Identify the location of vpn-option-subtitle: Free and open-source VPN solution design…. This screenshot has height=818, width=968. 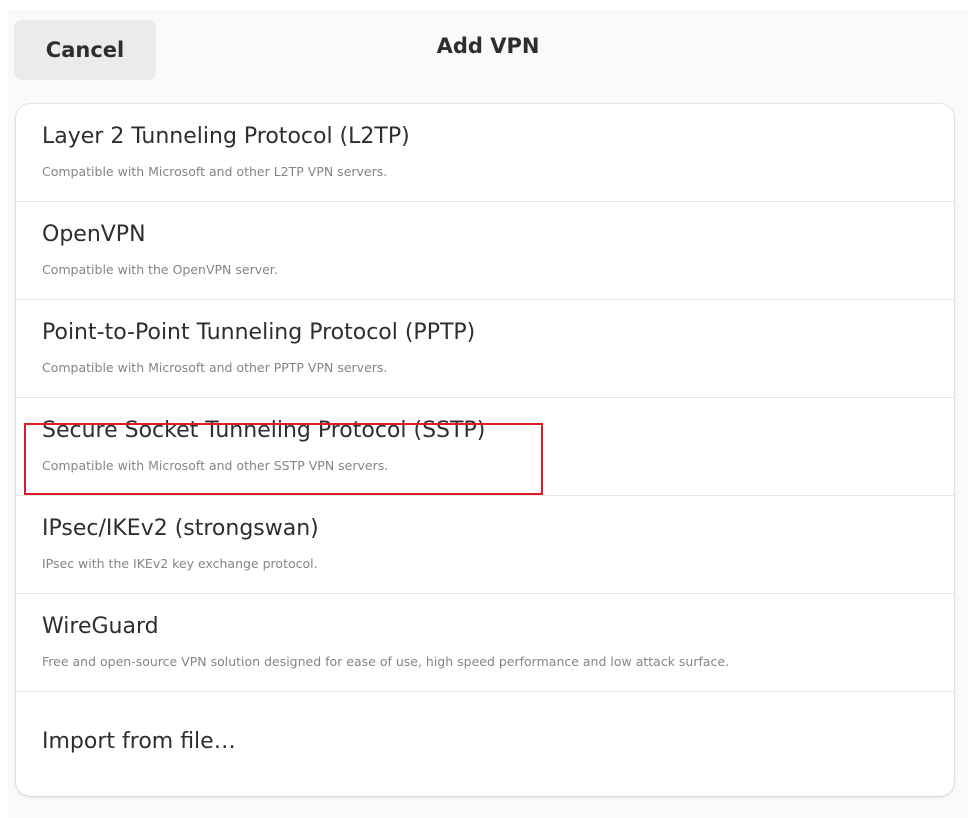
(386, 661).